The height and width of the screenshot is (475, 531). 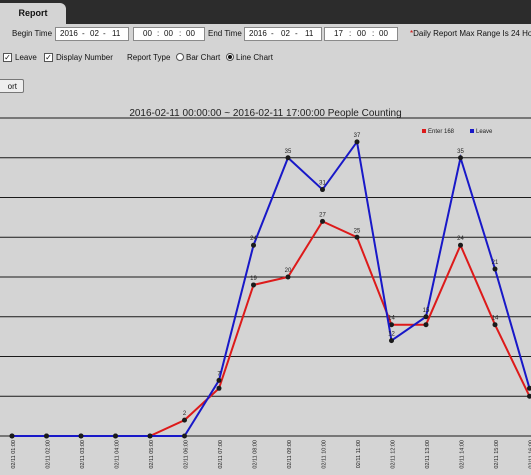 What do you see at coordinates (256, 454) in the screenshot?
I see `x-tick-label: 02/11 08:00` at bounding box center [256, 454].